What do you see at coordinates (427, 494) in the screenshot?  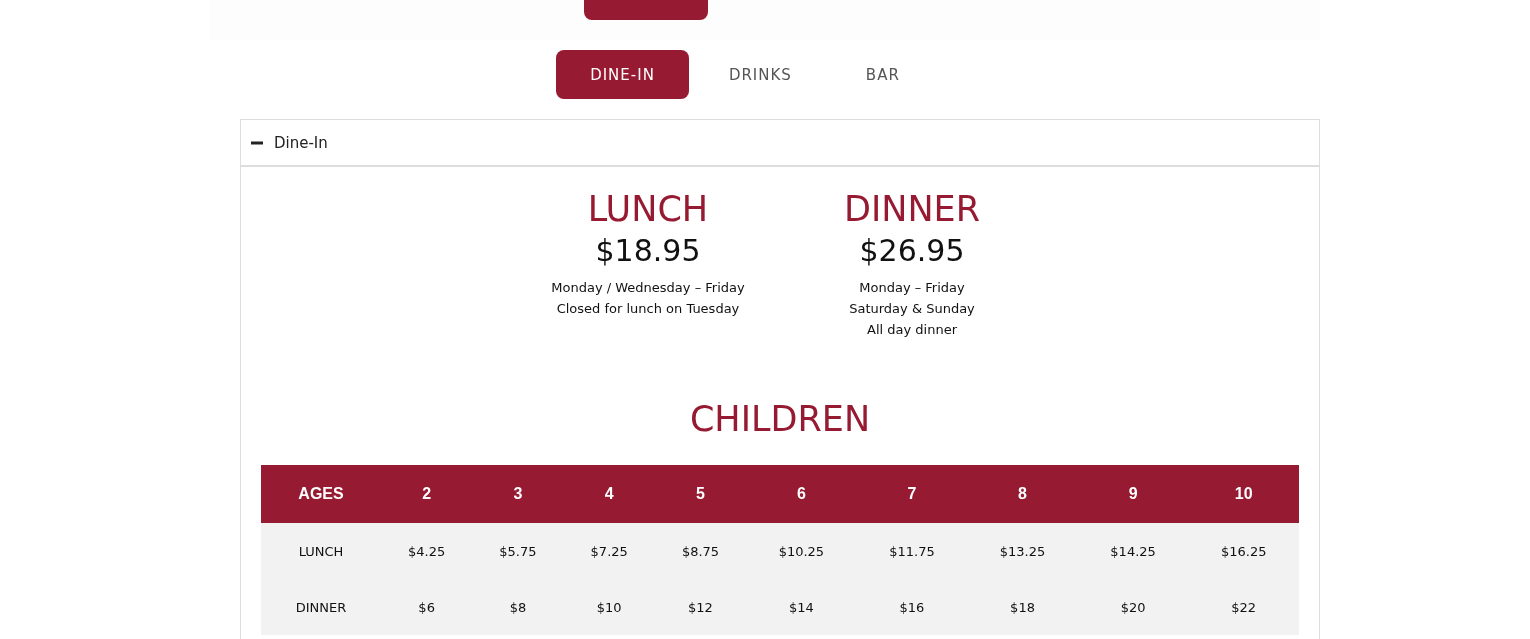 I see `column-header: 2` at bounding box center [427, 494].